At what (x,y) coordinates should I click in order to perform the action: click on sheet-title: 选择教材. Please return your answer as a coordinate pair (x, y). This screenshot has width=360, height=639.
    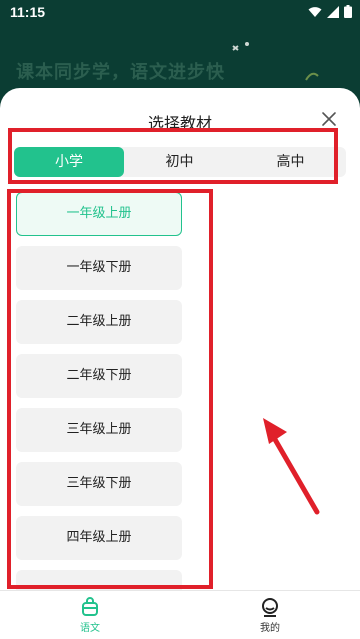
    Looking at the image, I should click on (179, 123).